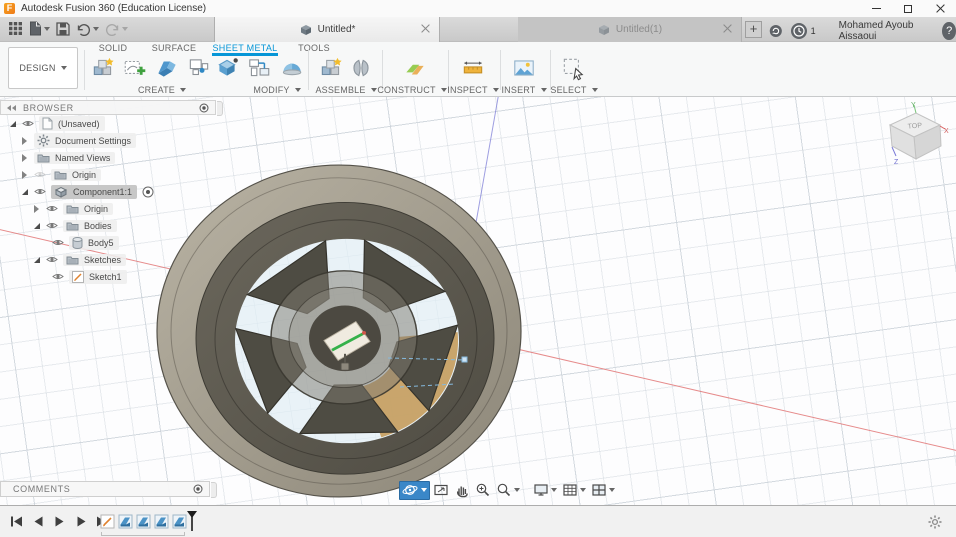 This screenshot has height=537, width=956. What do you see at coordinates (98, 225) in the screenshot?
I see `tree-label: Bodies` at bounding box center [98, 225].